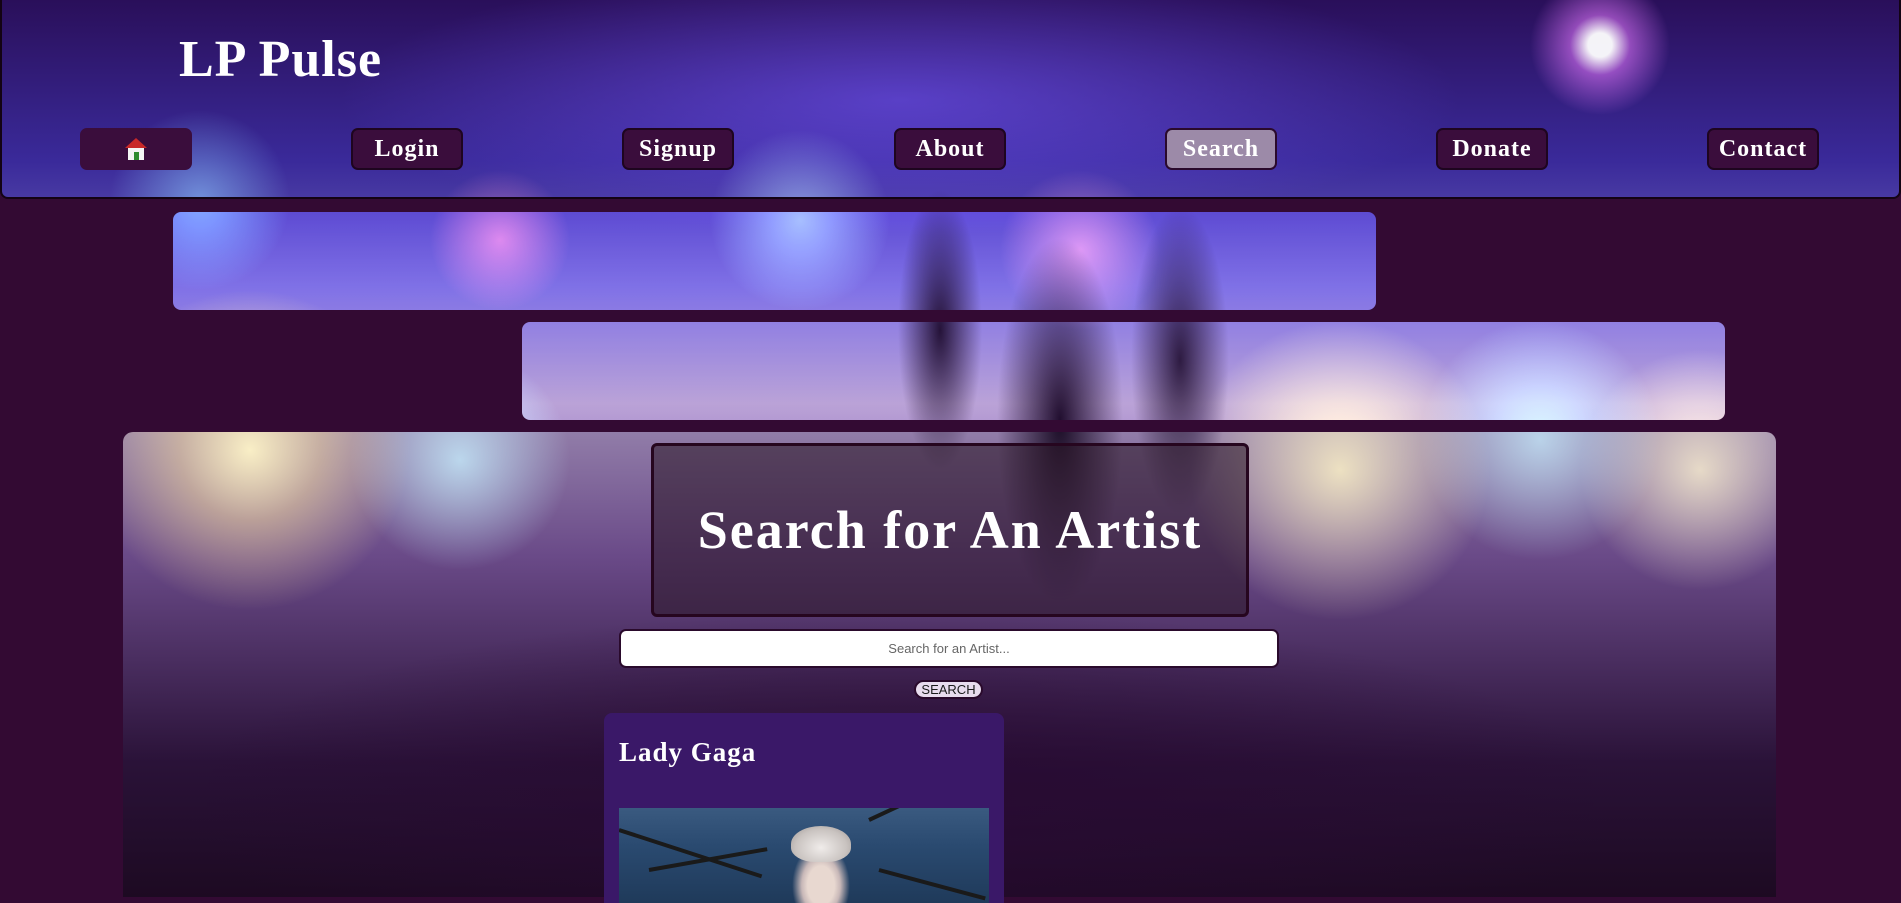 The width and height of the screenshot is (1901, 903). I want to click on search-heading: Search for An Artist, so click(950, 530).